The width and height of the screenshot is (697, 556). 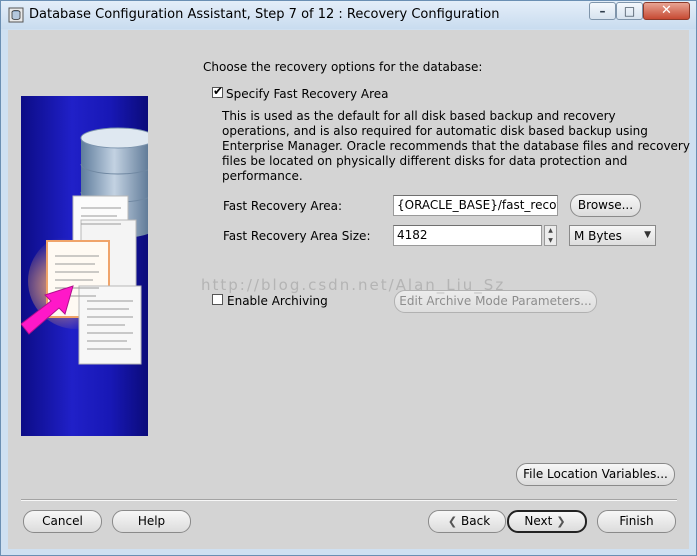 What do you see at coordinates (16, 15) in the screenshot?
I see `database-window-icon` at bounding box center [16, 15].